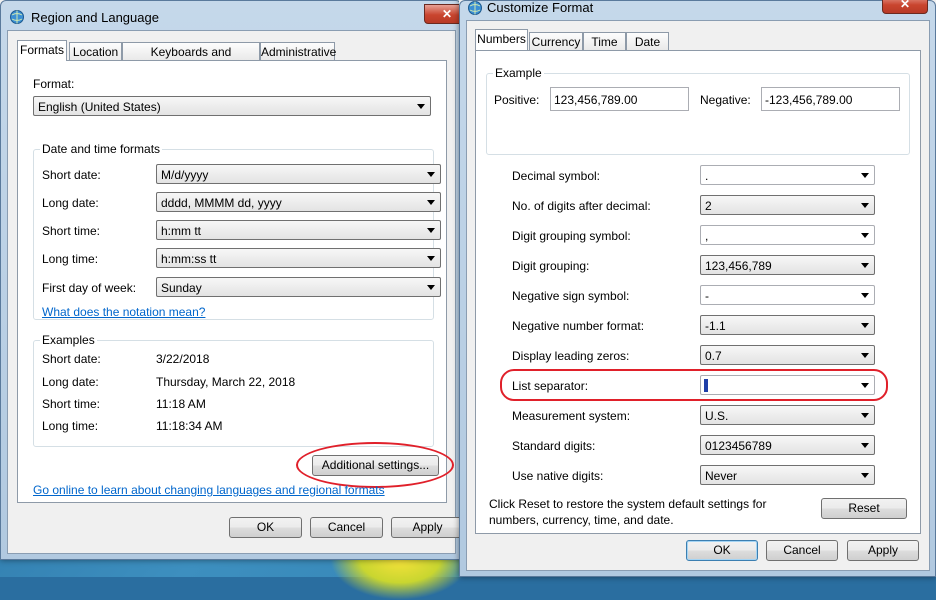  Describe the element at coordinates (95, 51) in the screenshot. I see `tab-location: Location` at that location.